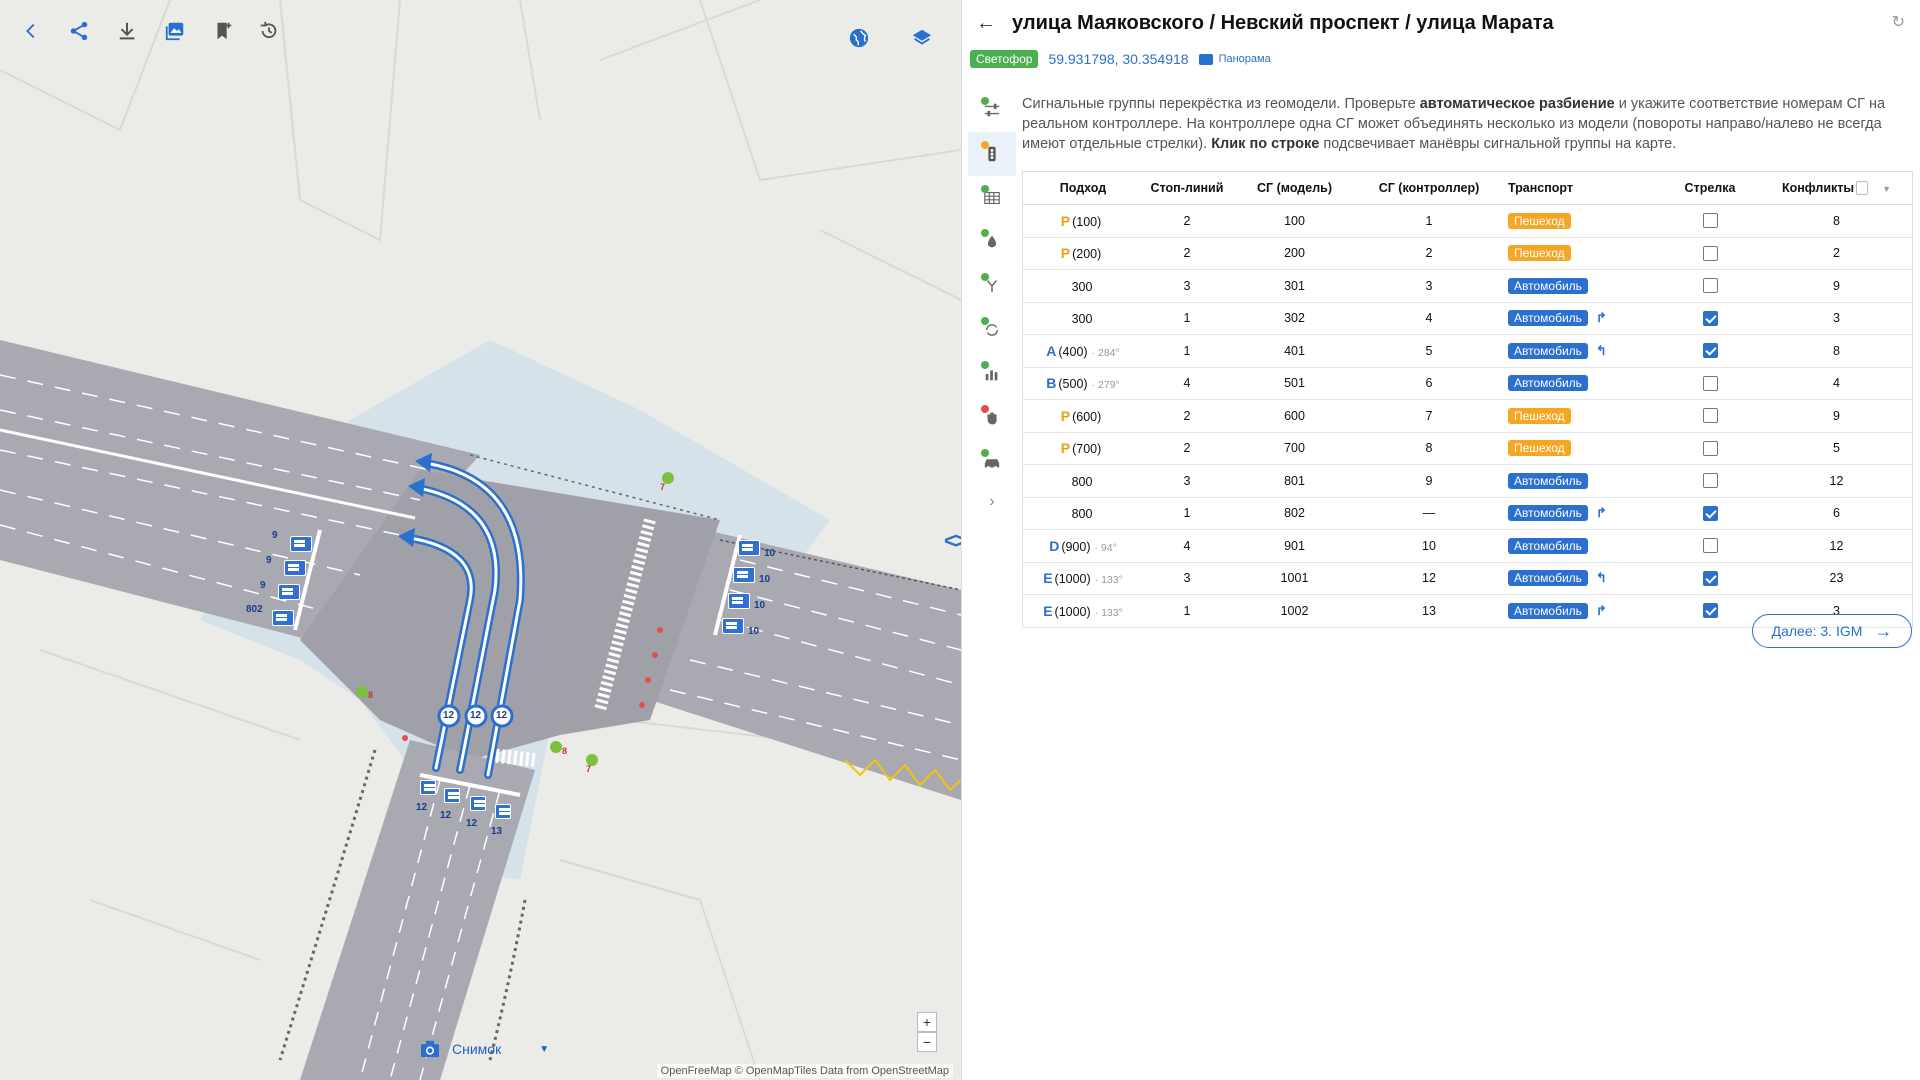  I want to click on table-row: P (600) 2 600 7 Пешеход 9, so click(1467, 416).